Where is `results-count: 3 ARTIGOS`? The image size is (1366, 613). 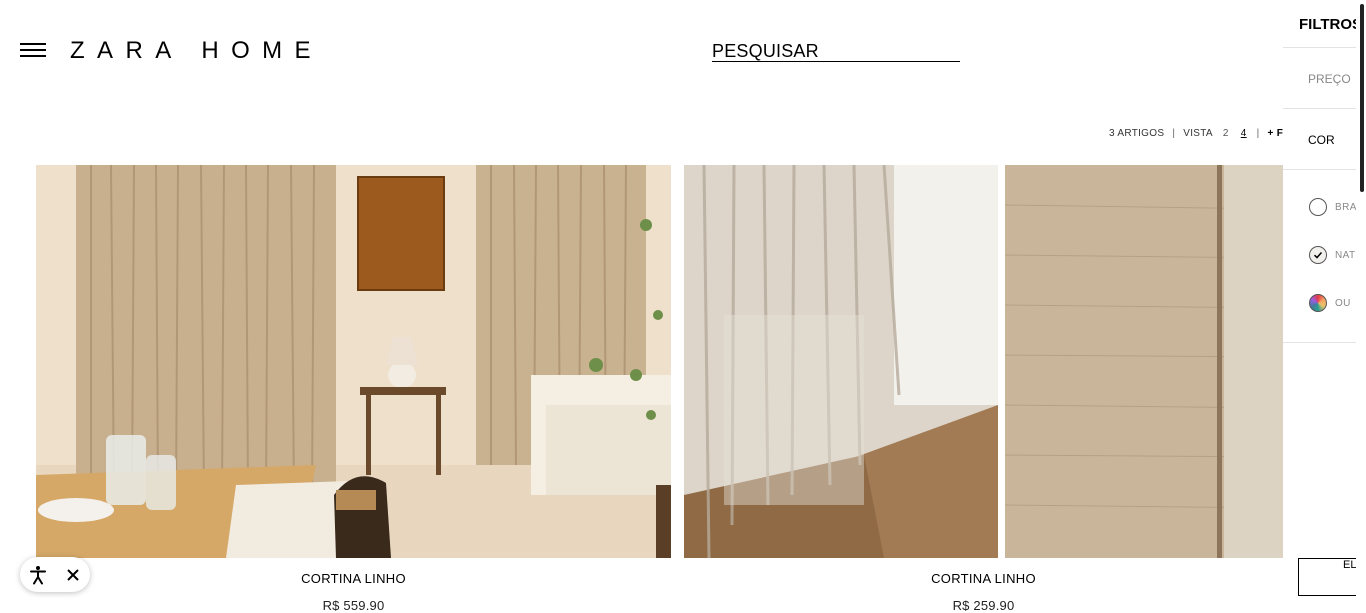 results-count: 3 ARTIGOS is located at coordinates (1137, 133).